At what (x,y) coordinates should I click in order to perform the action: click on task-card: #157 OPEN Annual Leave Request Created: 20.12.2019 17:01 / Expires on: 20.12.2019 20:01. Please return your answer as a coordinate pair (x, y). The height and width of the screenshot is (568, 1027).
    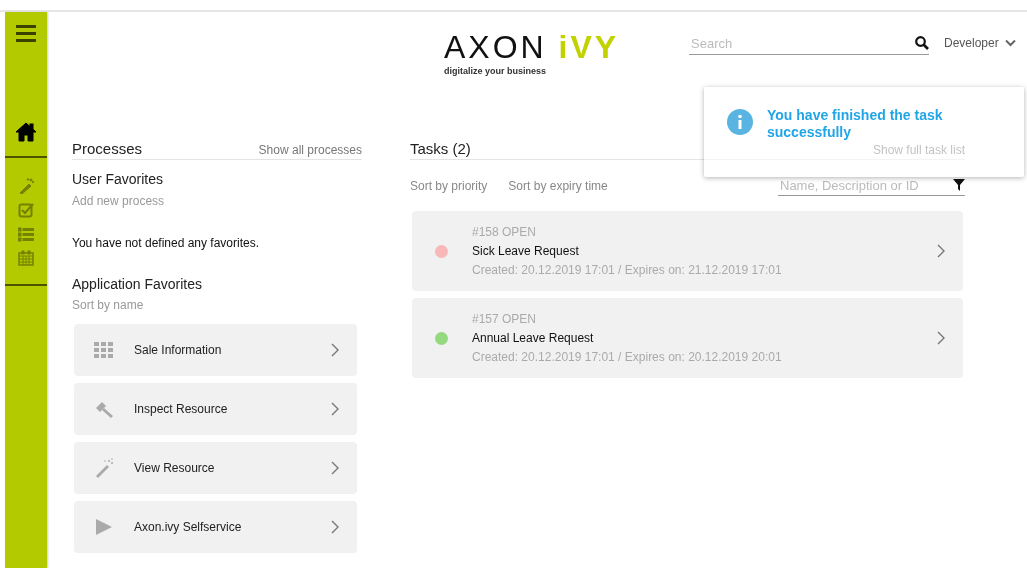
    Looking at the image, I should click on (687, 338).